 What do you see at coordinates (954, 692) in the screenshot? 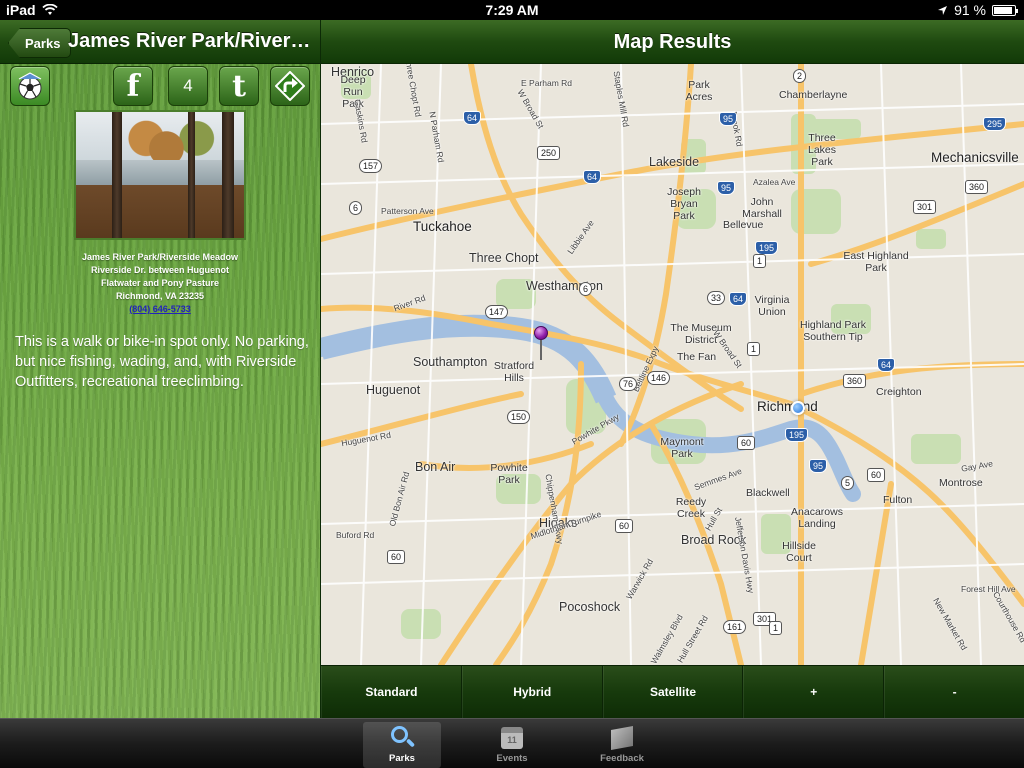
I see `zoom-out-button: -` at bounding box center [954, 692].